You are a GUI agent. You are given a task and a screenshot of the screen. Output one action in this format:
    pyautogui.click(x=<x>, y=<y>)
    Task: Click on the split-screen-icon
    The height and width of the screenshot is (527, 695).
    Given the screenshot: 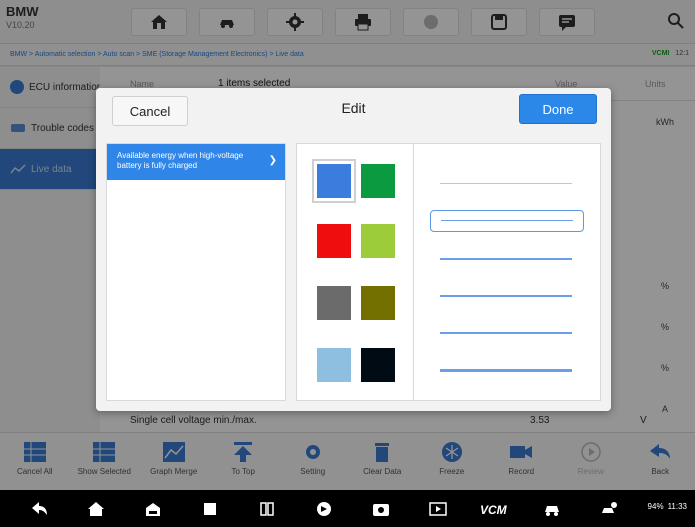 What is the action you would take?
    pyautogui.click(x=267, y=509)
    